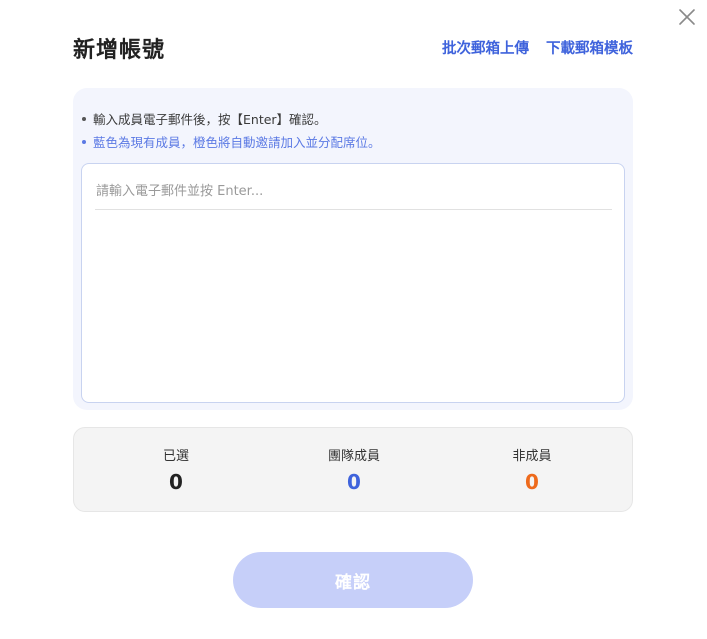 The width and height of the screenshot is (707, 639). I want to click on hint-color-legend: 藍色為現有成員，橙色將自動邀請加入並分配席位。, so click(231, 141).